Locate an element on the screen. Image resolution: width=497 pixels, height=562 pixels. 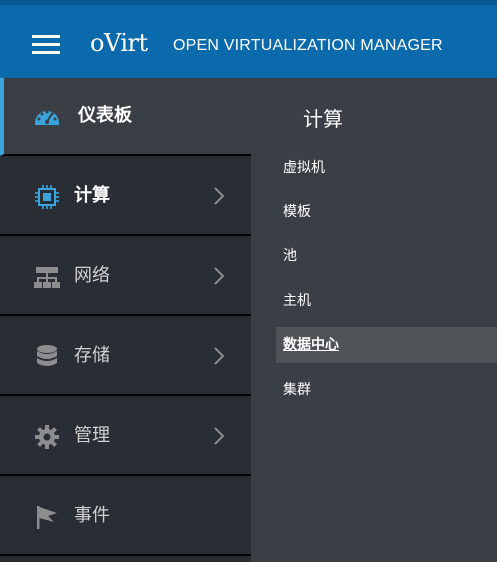
sidebar-item-network: 网络 is located at coordinates (125, 277).